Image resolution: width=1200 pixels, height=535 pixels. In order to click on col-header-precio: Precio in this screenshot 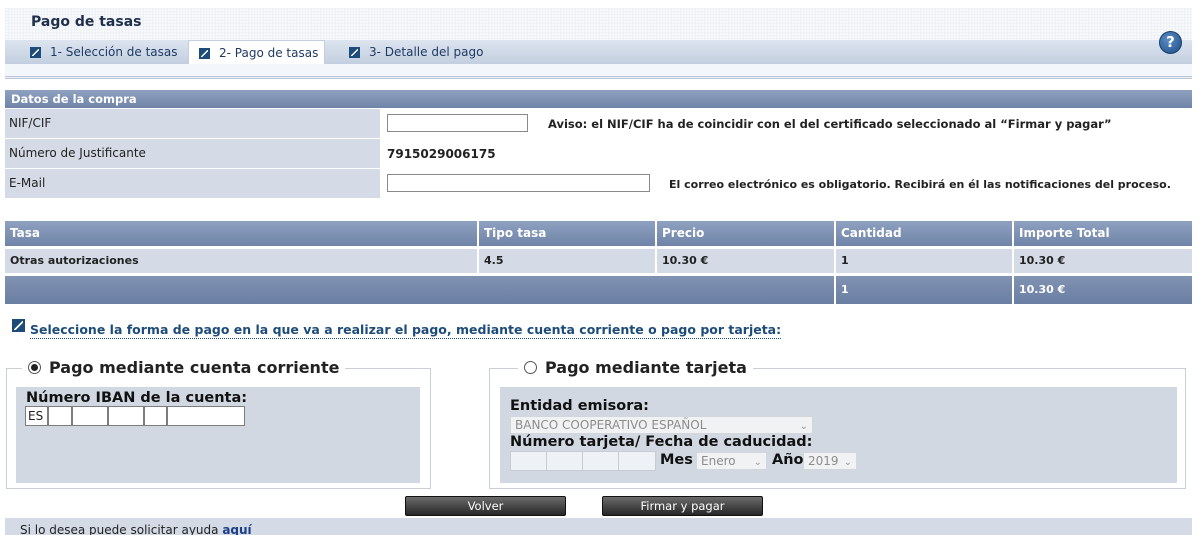, I will do `click(745, 233)`.